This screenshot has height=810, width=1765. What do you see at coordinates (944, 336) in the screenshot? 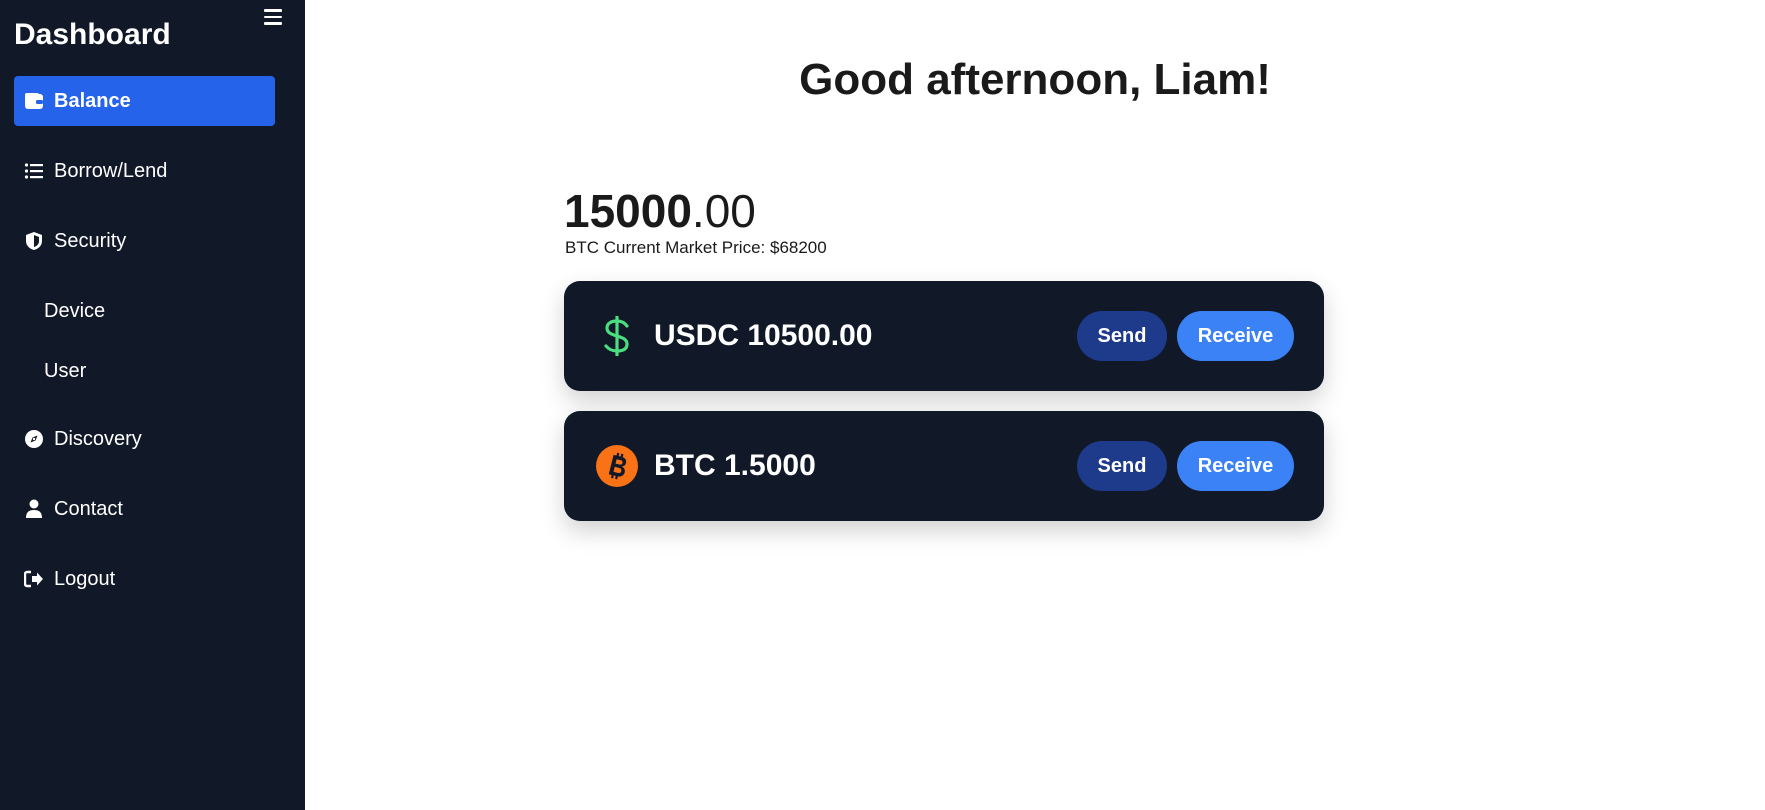
I see `asset-card-usdc: USDC 10500.00 Send Receive` at bounding box center [944, 336].